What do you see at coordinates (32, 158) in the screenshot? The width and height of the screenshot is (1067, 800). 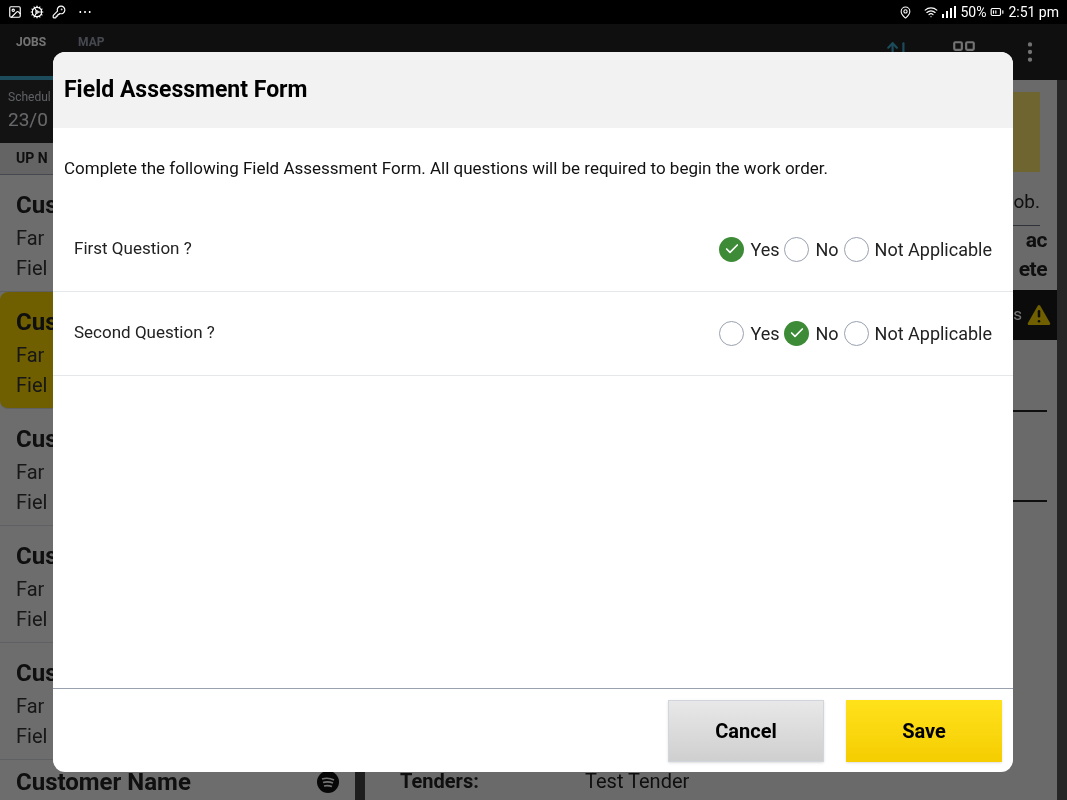 I see `section-title: UP N` at bounding box center [32, 158].